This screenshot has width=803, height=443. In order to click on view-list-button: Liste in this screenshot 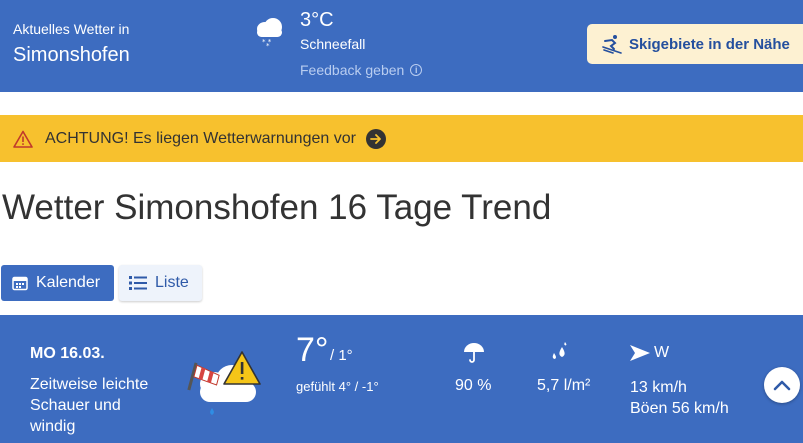, I will do `click(160, 283)`.